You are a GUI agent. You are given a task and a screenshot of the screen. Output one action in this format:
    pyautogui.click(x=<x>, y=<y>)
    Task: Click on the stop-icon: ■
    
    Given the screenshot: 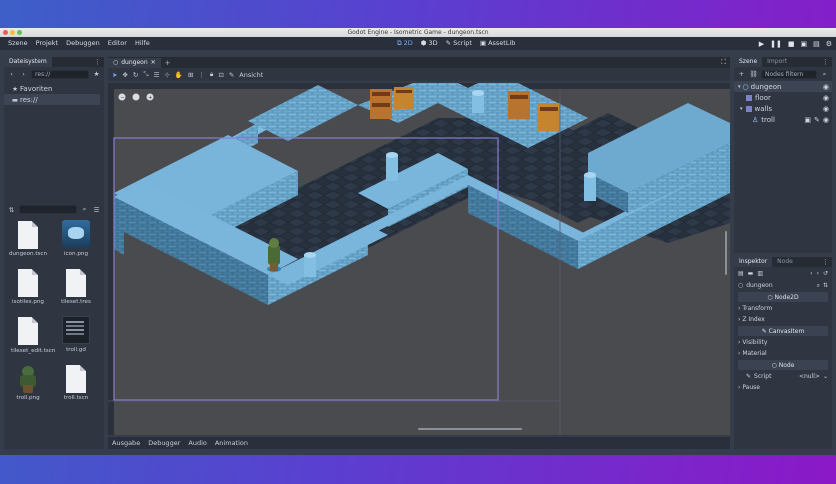 What is the action you would take?
    pyautogui.click(x=791, y=44)
    